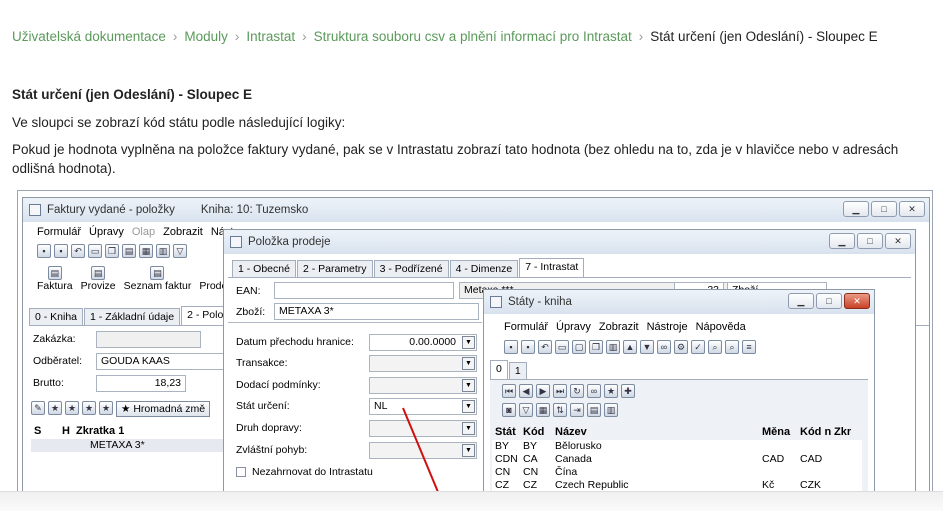 This screenshot has height=511, width=943. Describe the element at coordinates (517, 370) in the screenshot. I see `tab-1: 1` at that location.